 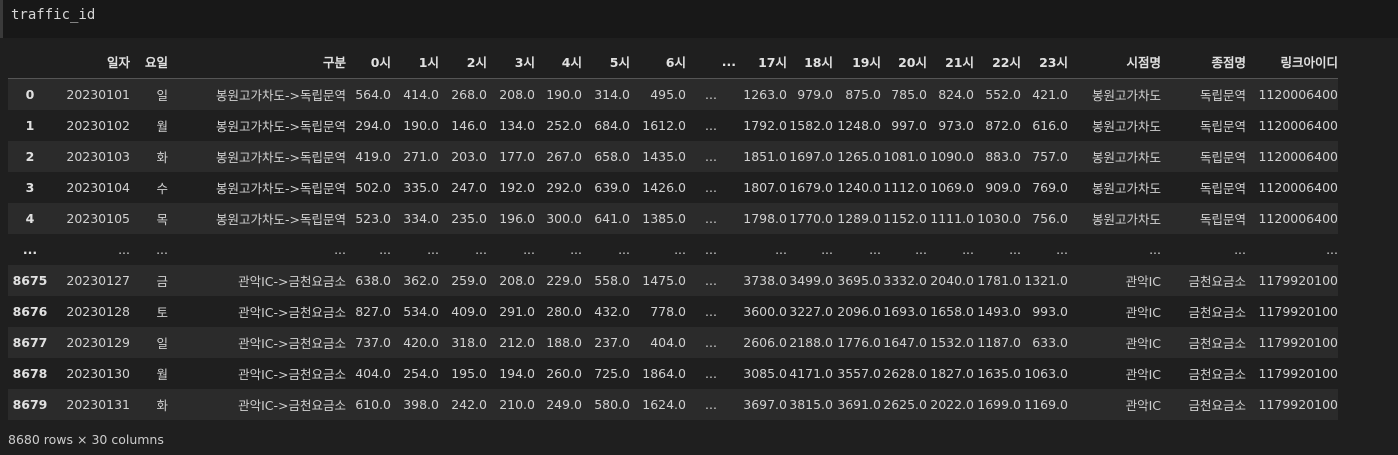 I want to click on table-cell: 2022.0, so click(x=952, y=404).